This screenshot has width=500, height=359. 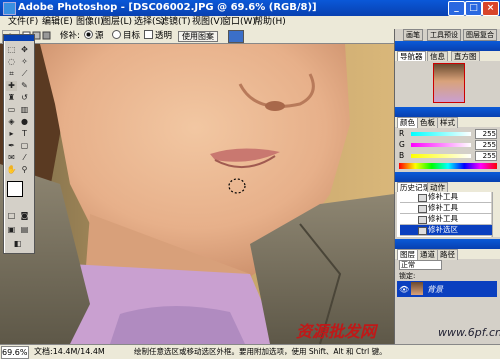 I want to click on minimize-button: _, so click(x=456, y=8).